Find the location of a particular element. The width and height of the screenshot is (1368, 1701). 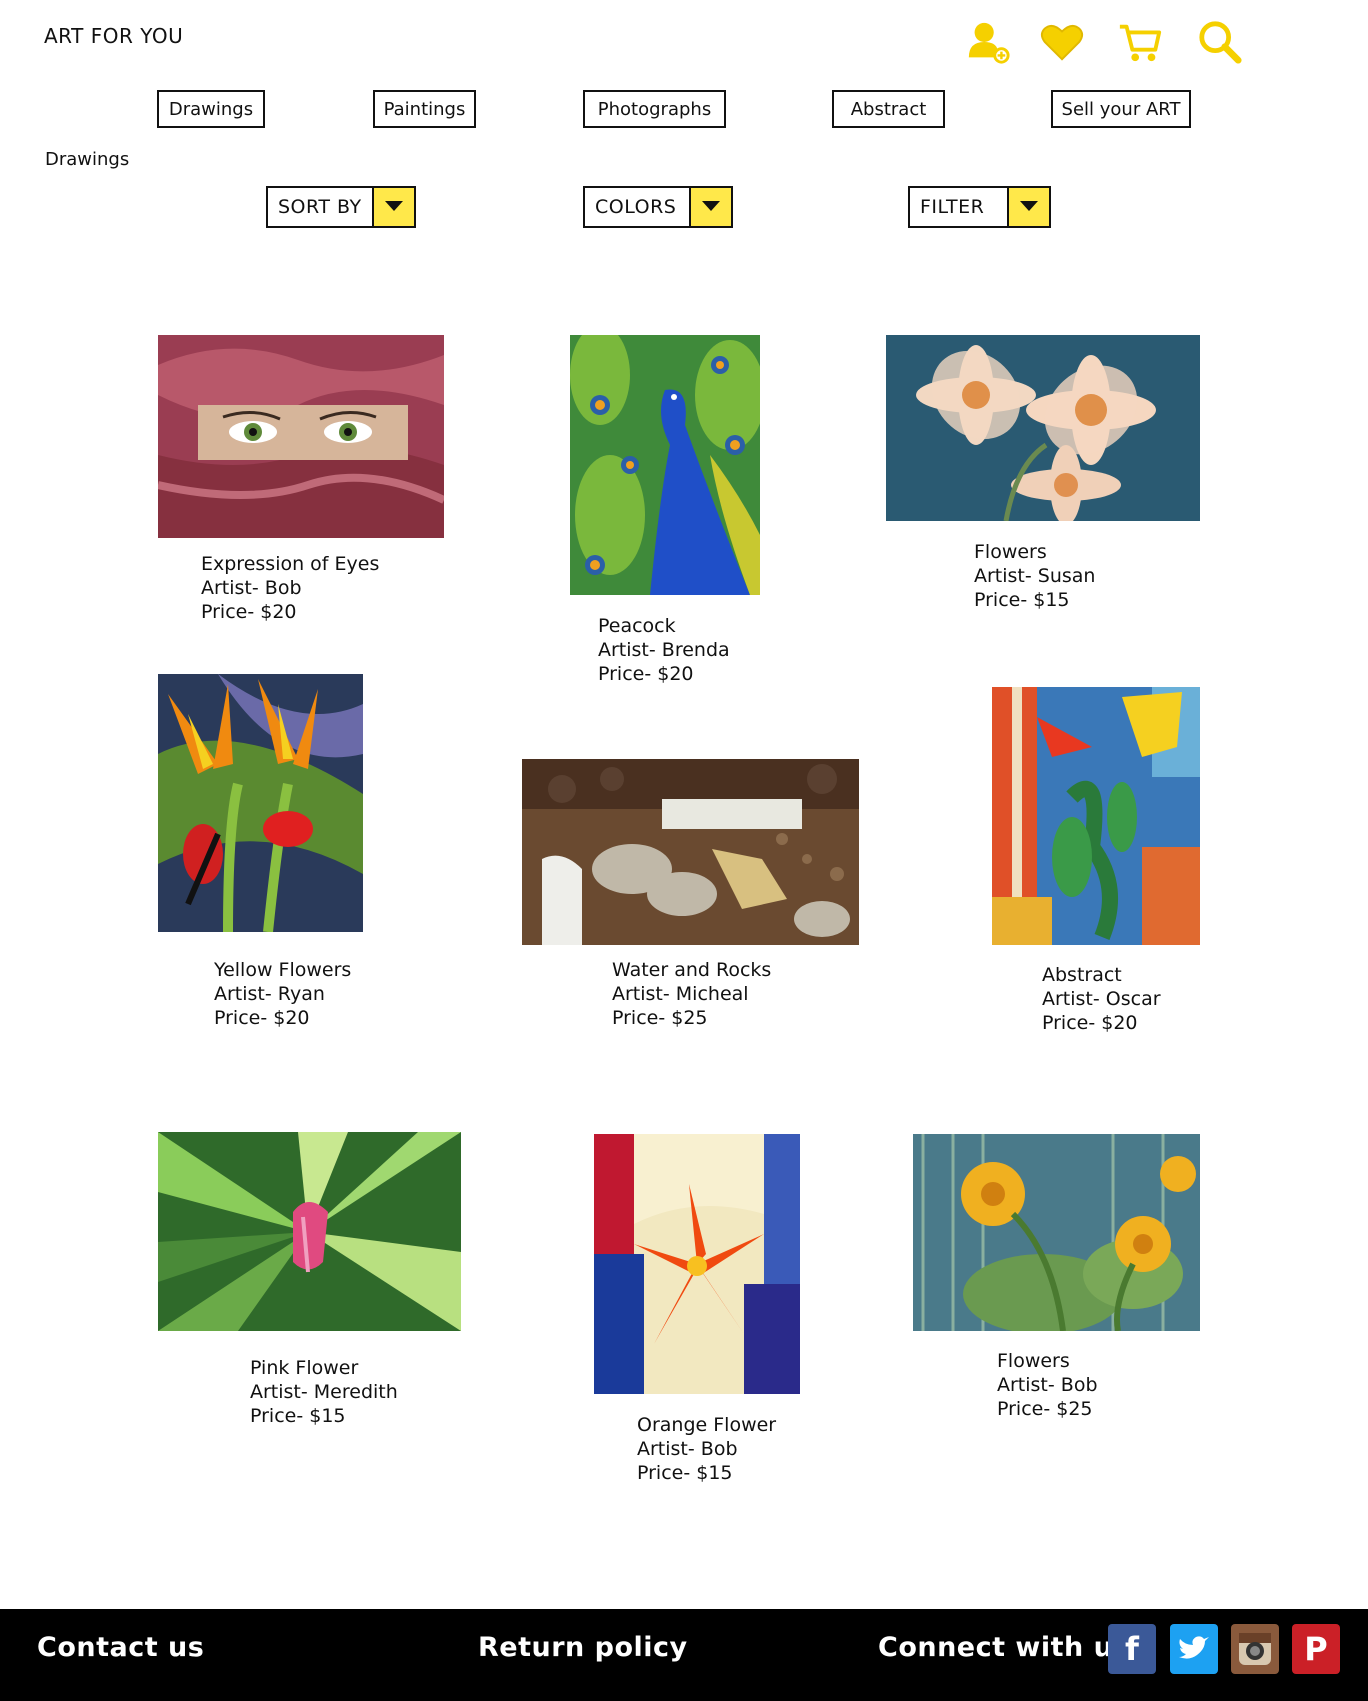

artwork-artist: Artist- Oscar is located at coordinates (1101, 999).